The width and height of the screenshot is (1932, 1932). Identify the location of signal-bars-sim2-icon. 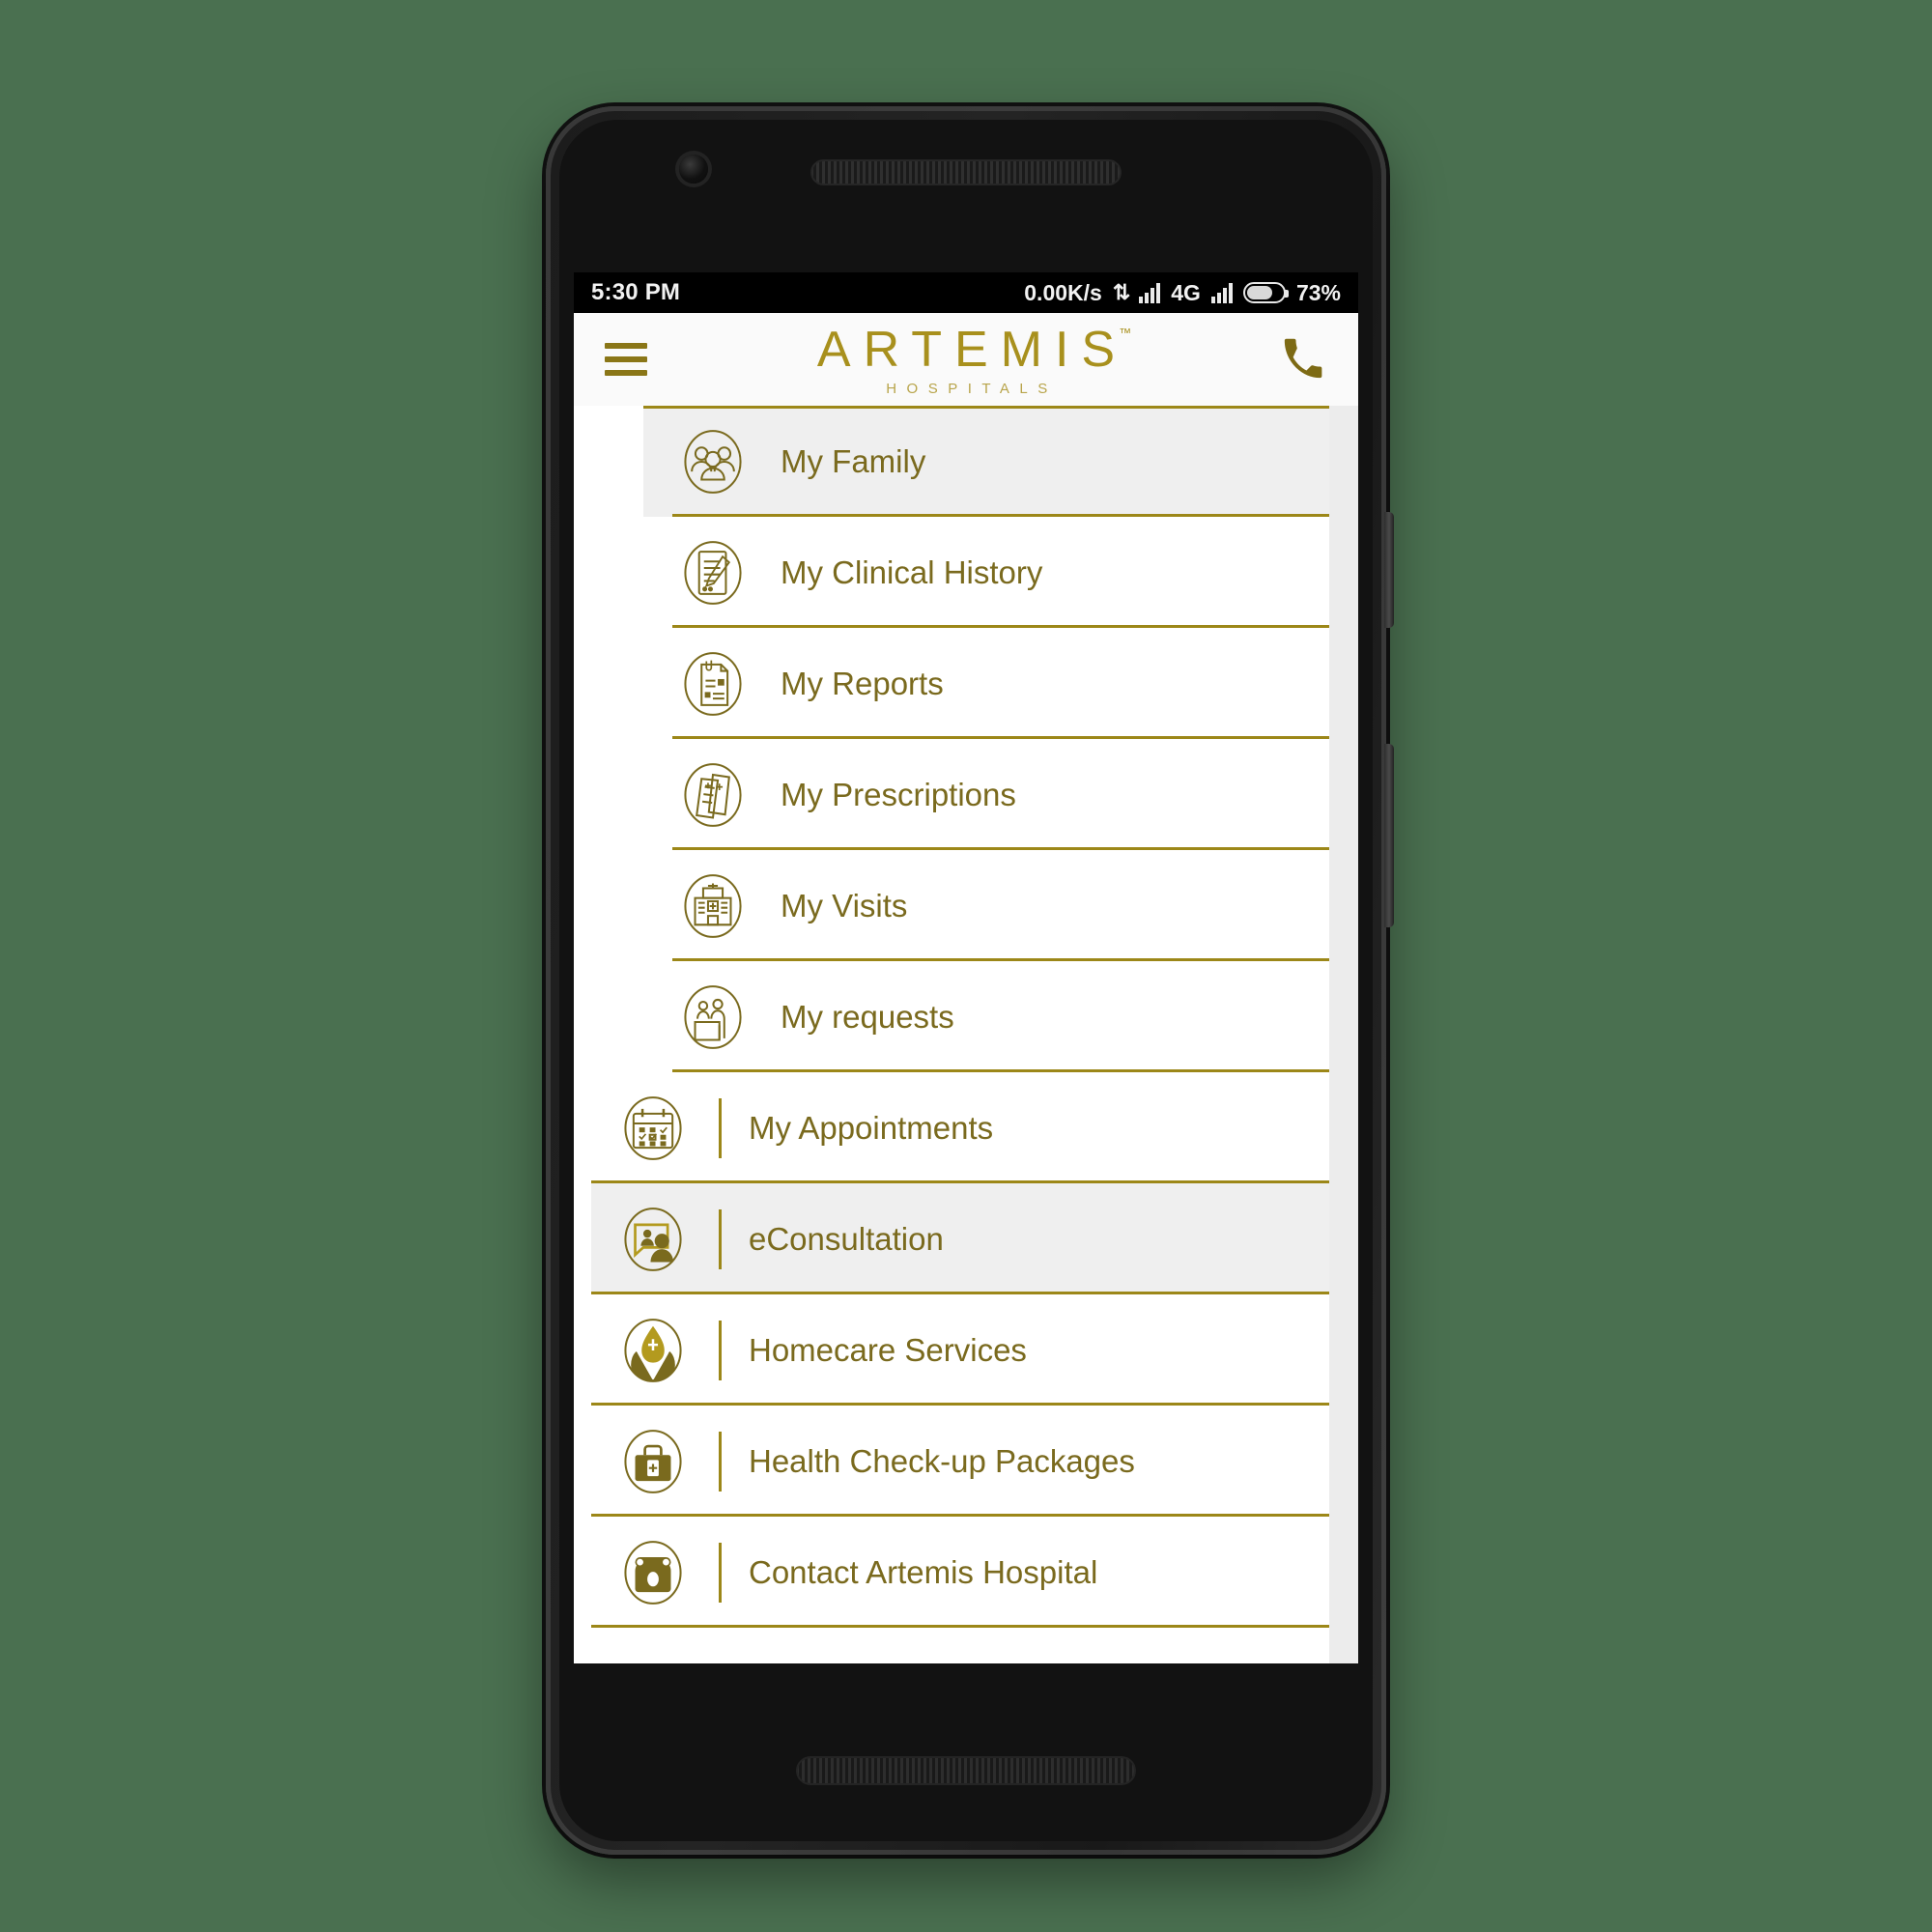
(1221, 292).